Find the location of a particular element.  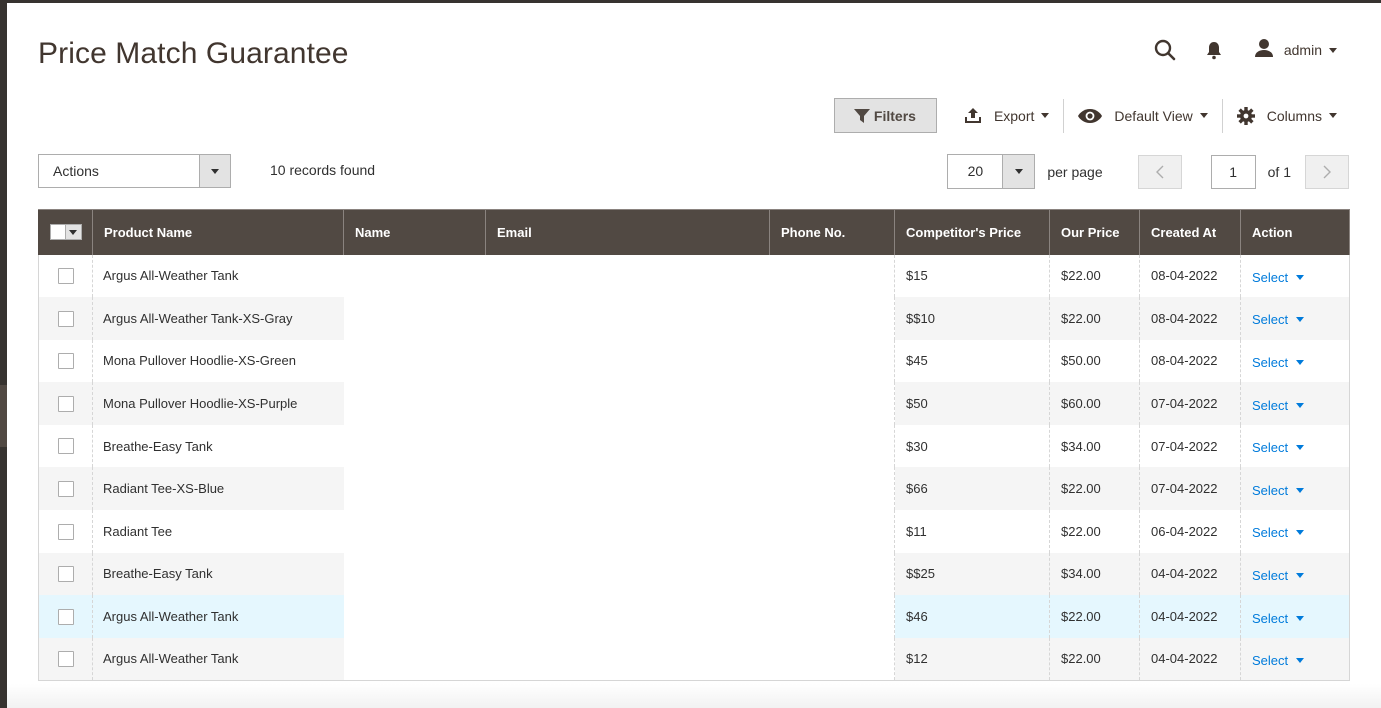

product-name-cell: Argus All-Weather Tank is located at coordinates (218, 659).